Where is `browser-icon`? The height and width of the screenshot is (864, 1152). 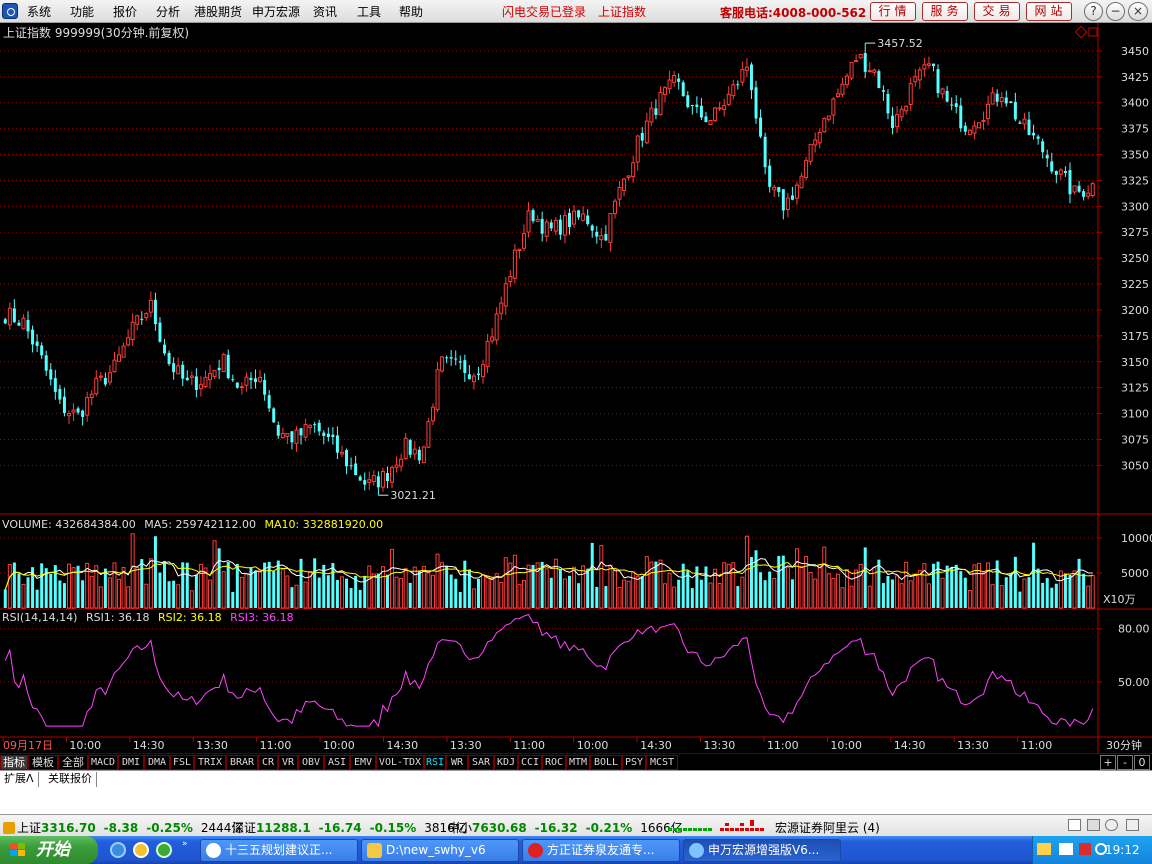
browser-icon is located at coordinates (141, 850).